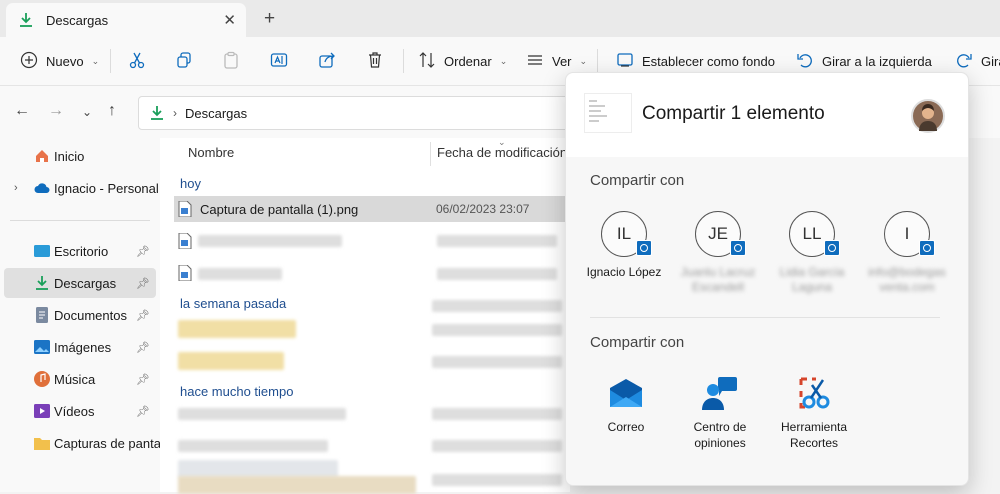 The height and width of the screenshot is (494, 1000). I want to click on sidebar-item-videos: Vídeos 📌︎, so click(80, 411).